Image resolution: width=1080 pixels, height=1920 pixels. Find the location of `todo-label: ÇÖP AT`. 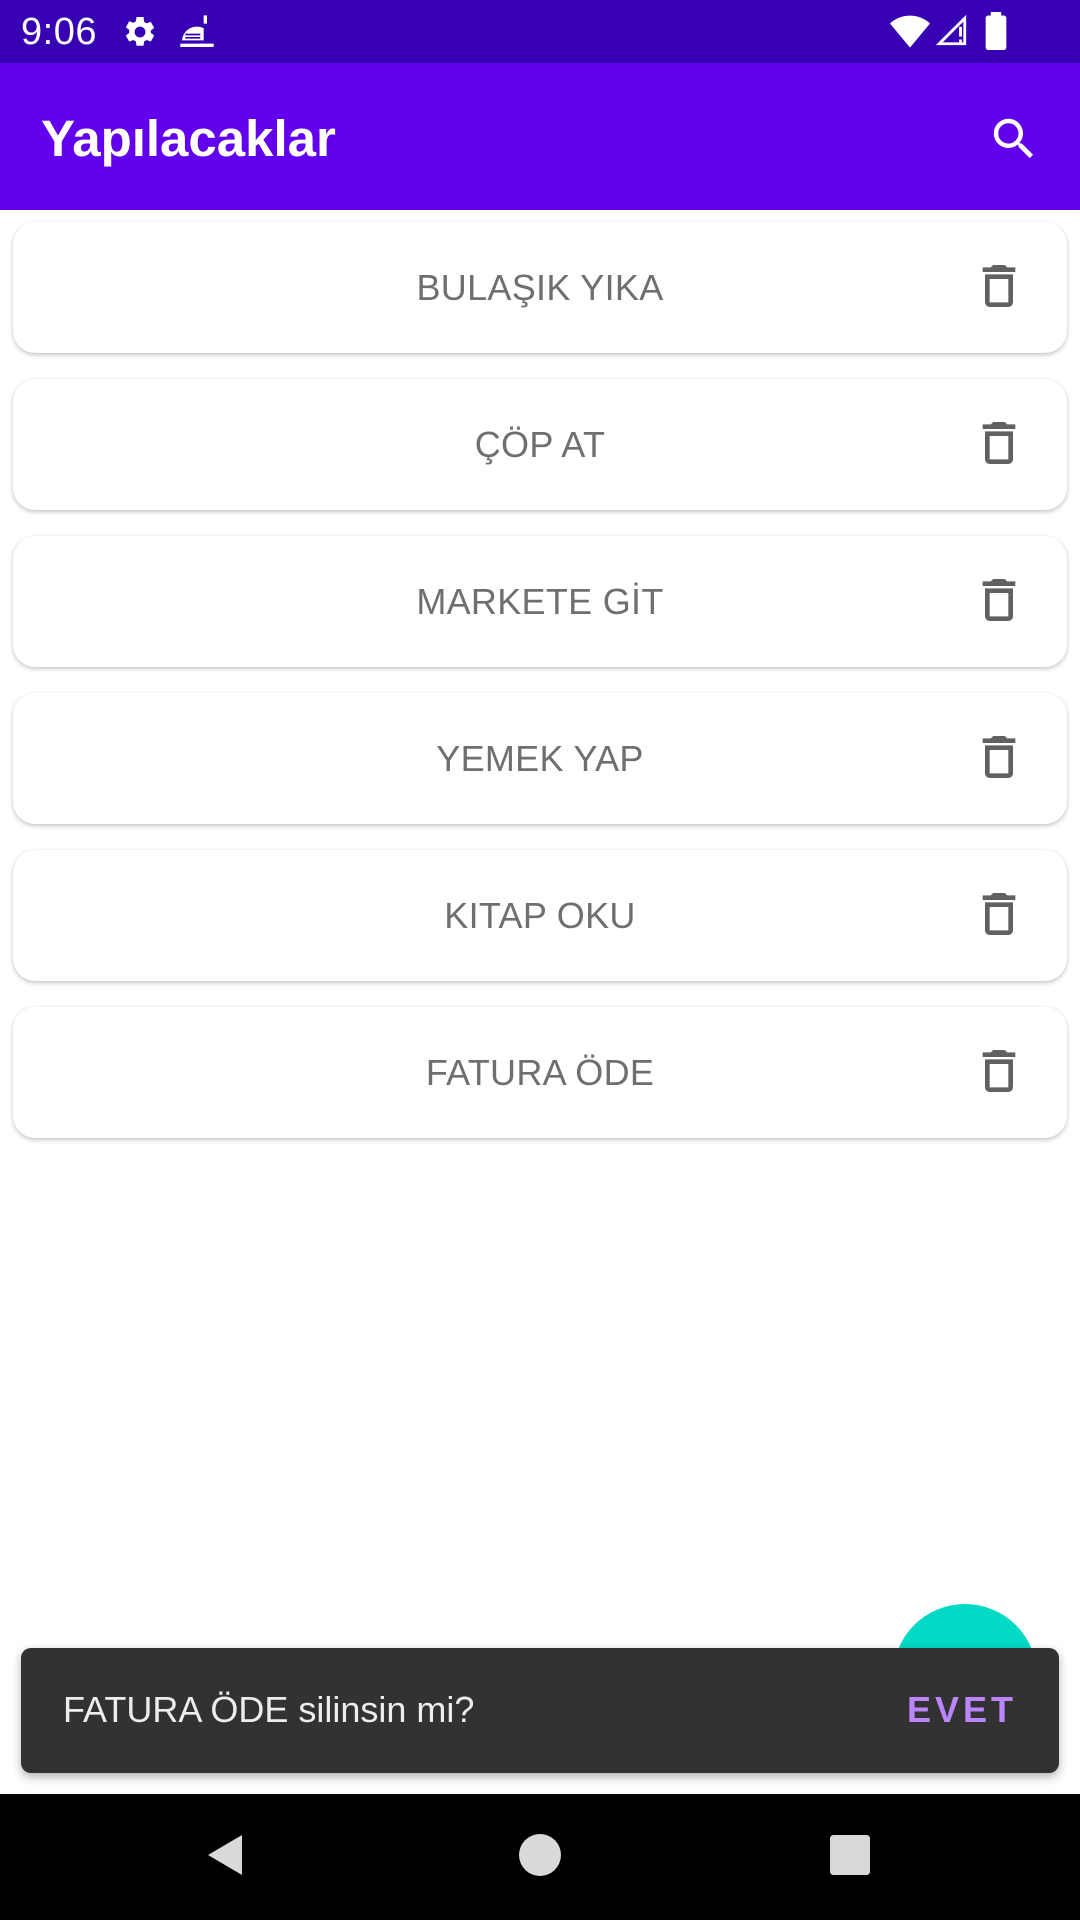

todo-label: ÇÖP AT is located at coordinates (540, 444).